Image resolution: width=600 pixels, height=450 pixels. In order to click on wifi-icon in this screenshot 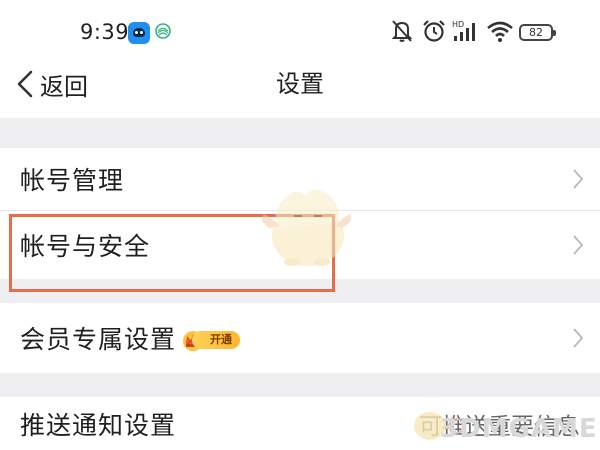, I will do `click(500, 31)`.